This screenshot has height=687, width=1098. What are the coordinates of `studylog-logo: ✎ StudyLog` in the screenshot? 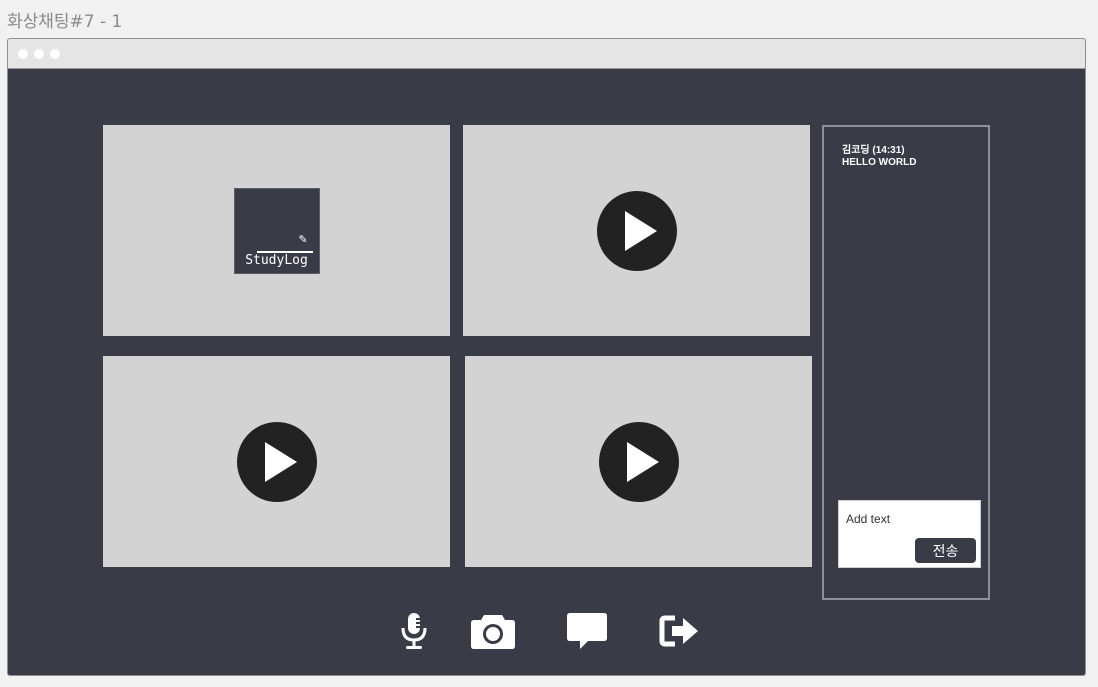 It's located at (276, 230).